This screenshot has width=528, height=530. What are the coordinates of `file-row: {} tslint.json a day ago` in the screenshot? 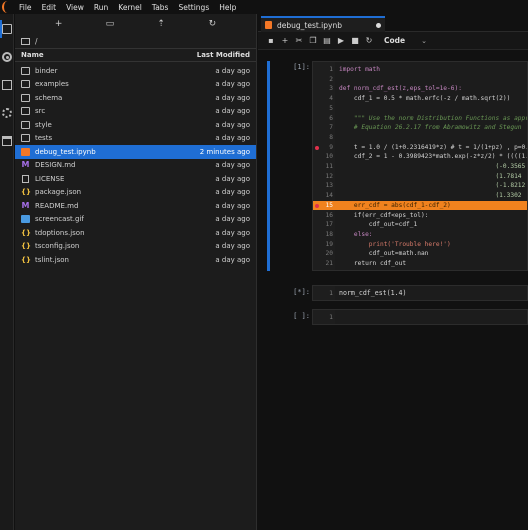 It's located at (135, 260).